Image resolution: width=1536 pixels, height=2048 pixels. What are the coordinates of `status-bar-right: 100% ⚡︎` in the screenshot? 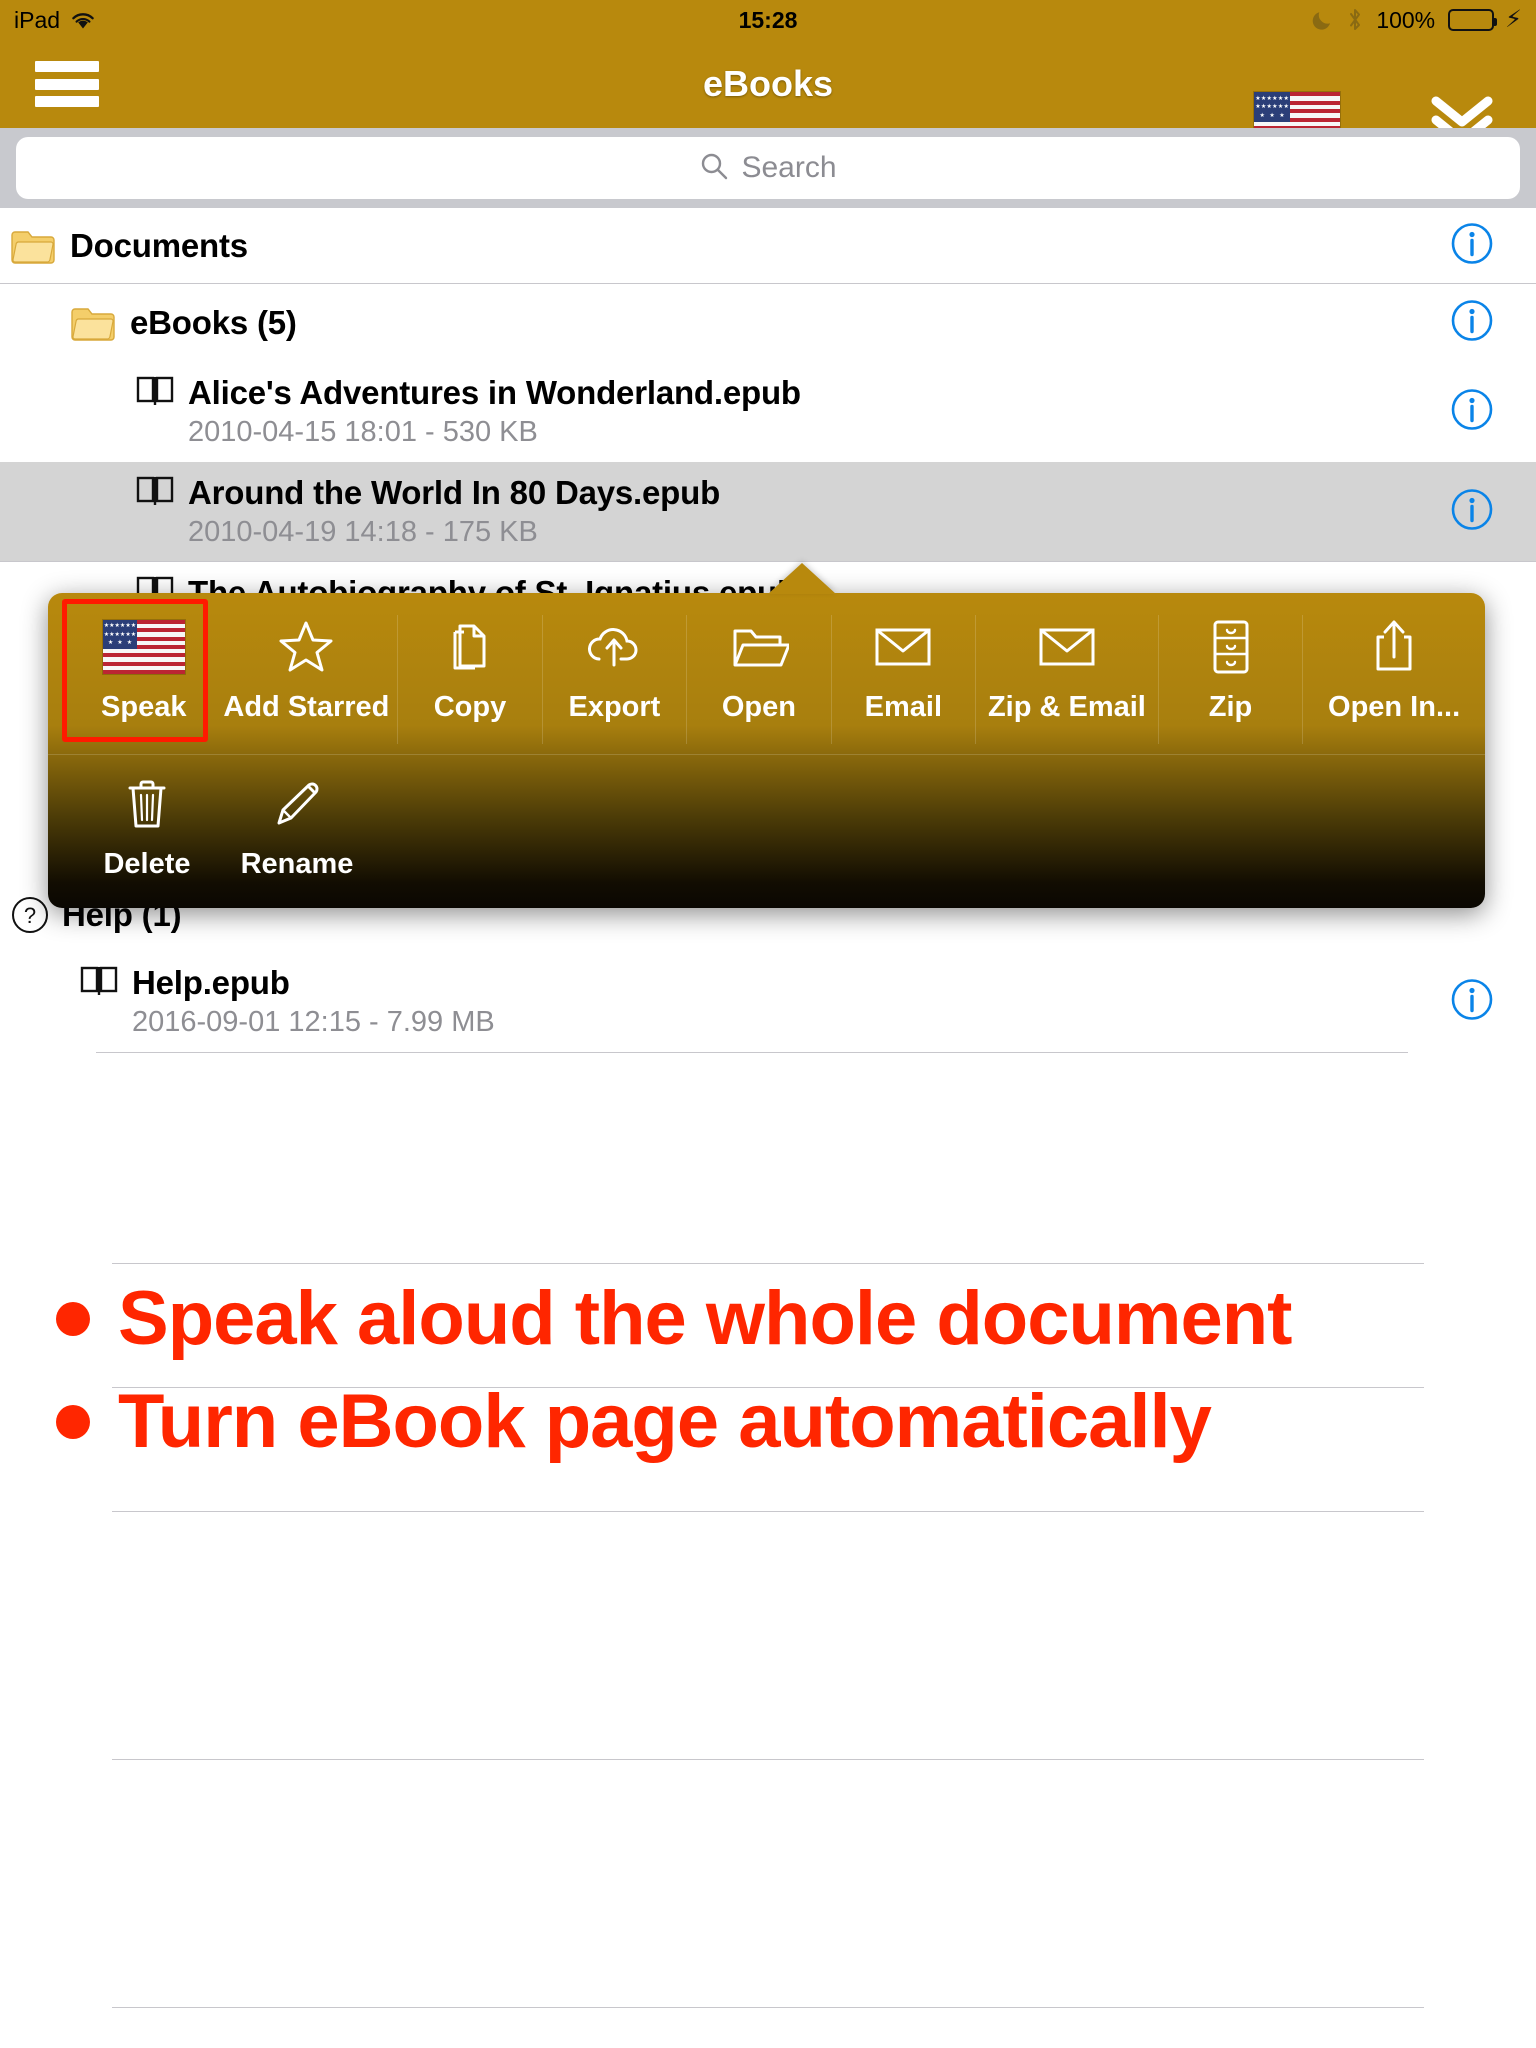 It's located at (1416, 20).